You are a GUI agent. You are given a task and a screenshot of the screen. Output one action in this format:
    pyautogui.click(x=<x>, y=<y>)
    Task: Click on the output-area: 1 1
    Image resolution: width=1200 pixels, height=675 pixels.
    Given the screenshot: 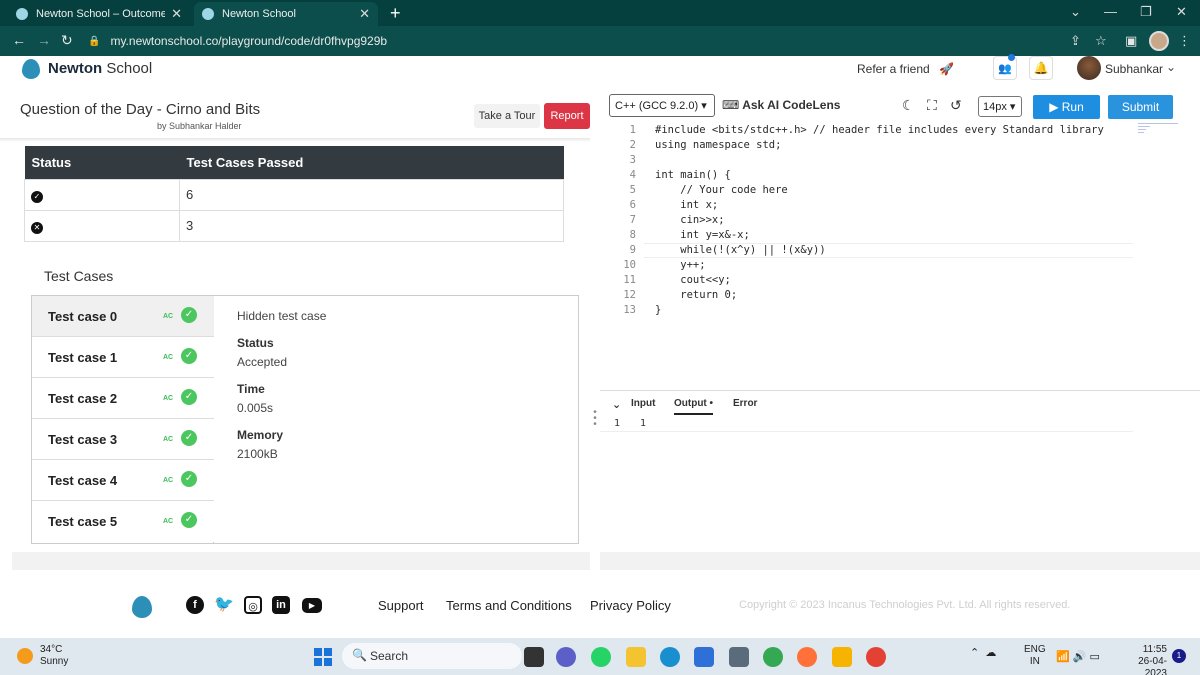 What is the action you would take?
    pyautogui.click(x=866, y=425)
    